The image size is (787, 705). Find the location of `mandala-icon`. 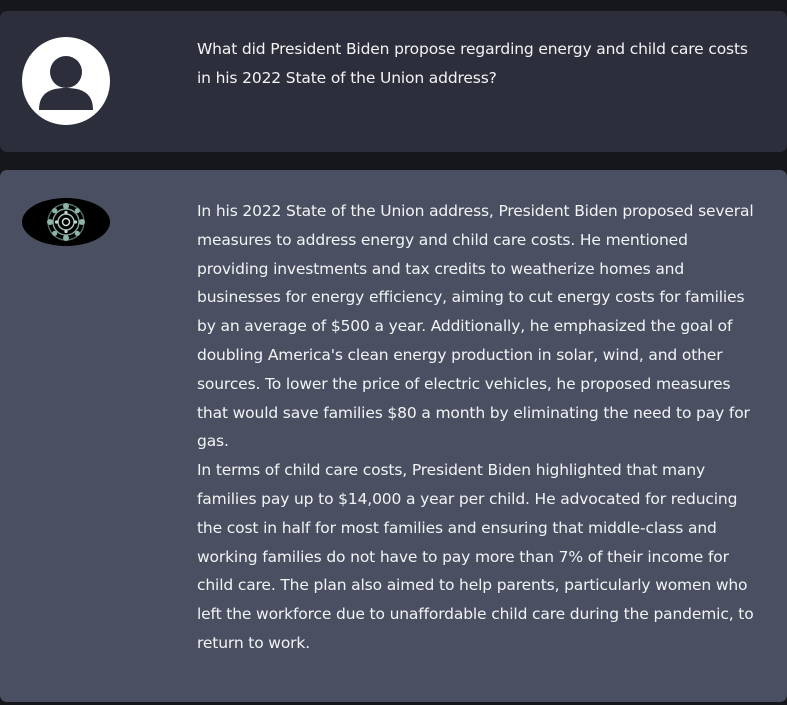

mandala-icon is located at coordinates (66, 222).